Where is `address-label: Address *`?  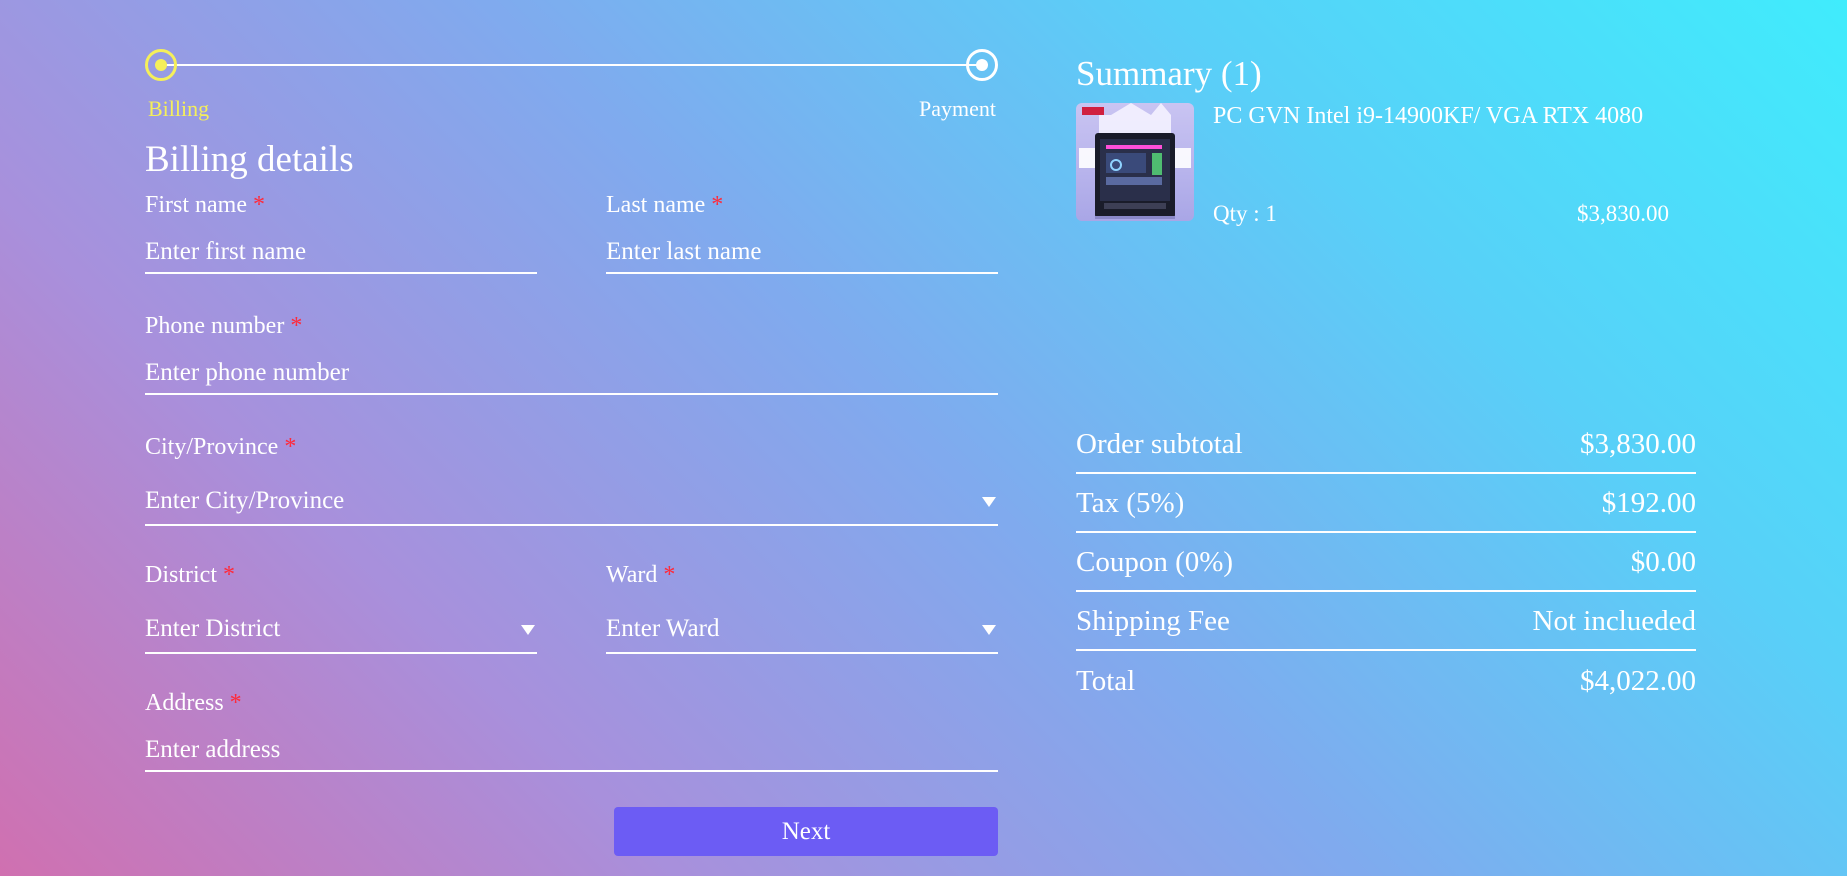
address-label: Address * is located at coordinates (193, 703).